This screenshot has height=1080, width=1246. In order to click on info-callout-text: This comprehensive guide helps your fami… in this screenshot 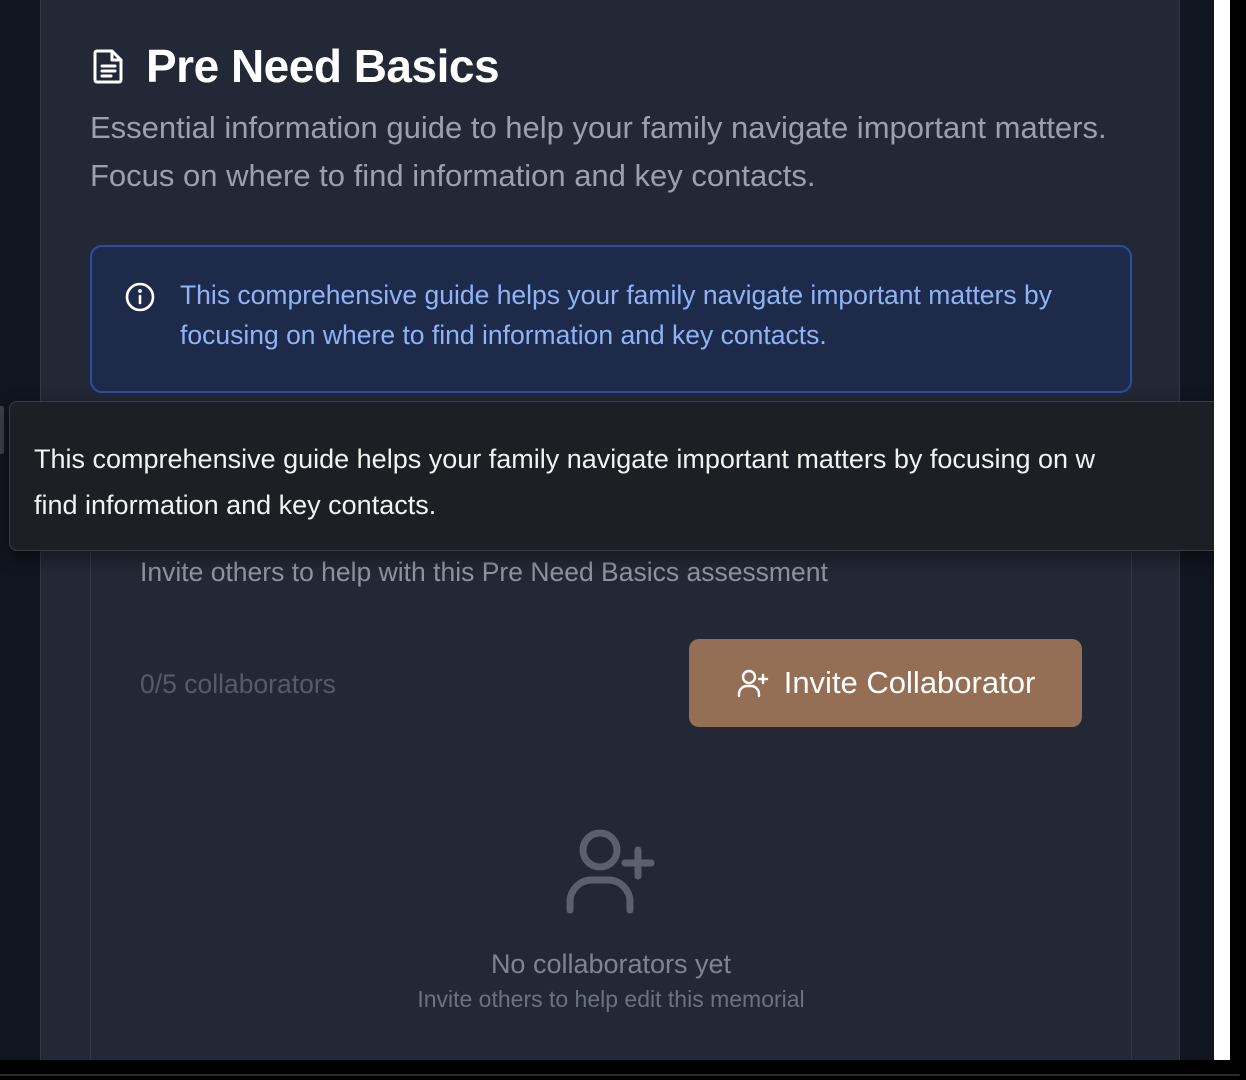, I will do `click(616, 315)`.